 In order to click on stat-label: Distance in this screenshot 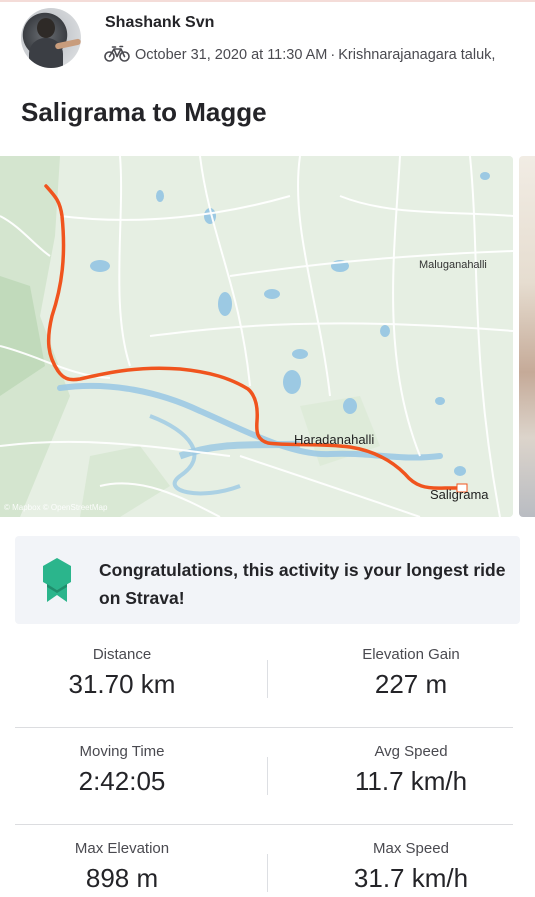, I will do `click(122, 654)`.